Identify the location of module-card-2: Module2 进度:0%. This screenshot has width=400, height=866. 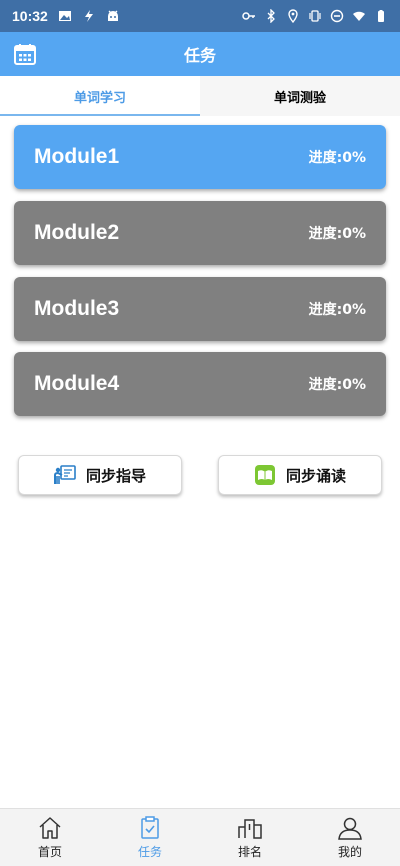
(200, 233).